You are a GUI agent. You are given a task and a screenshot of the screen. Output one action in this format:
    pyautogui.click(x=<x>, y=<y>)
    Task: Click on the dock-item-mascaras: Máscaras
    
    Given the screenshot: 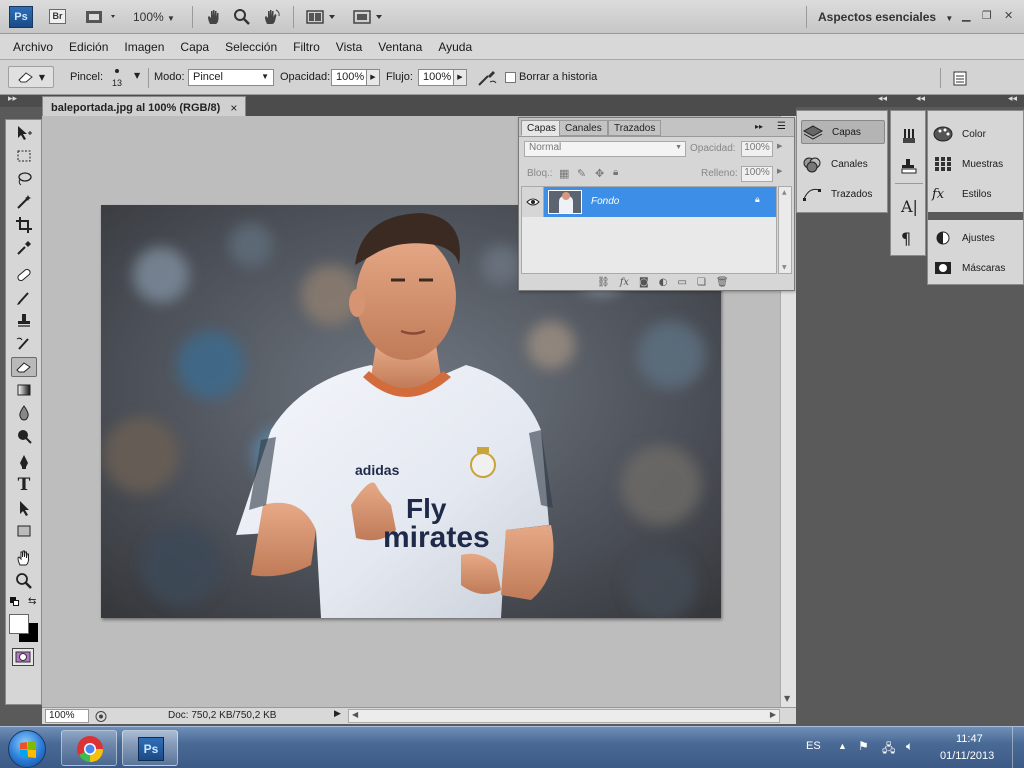 What is the action you would take?
    pyautogui.click(x=968, y=268)
    